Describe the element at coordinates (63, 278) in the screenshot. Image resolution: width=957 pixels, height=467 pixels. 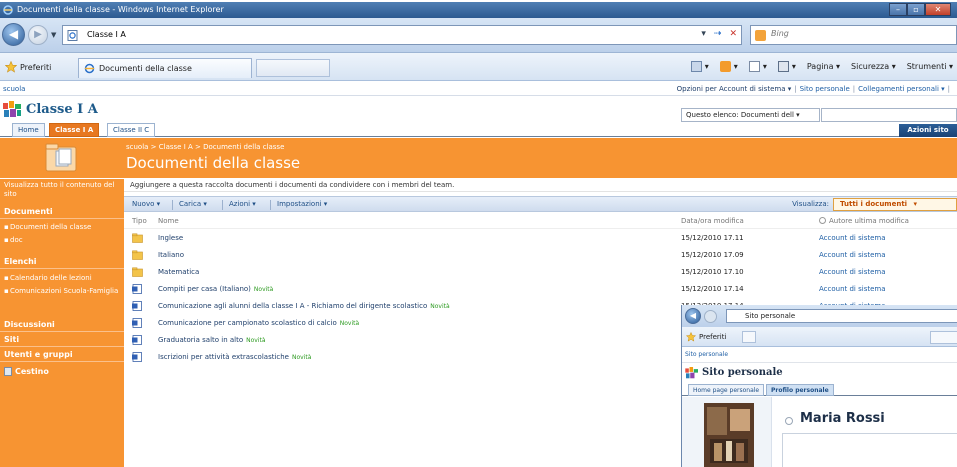
I see `nav-item-calendario: Calendario delle lezioni` at that location.